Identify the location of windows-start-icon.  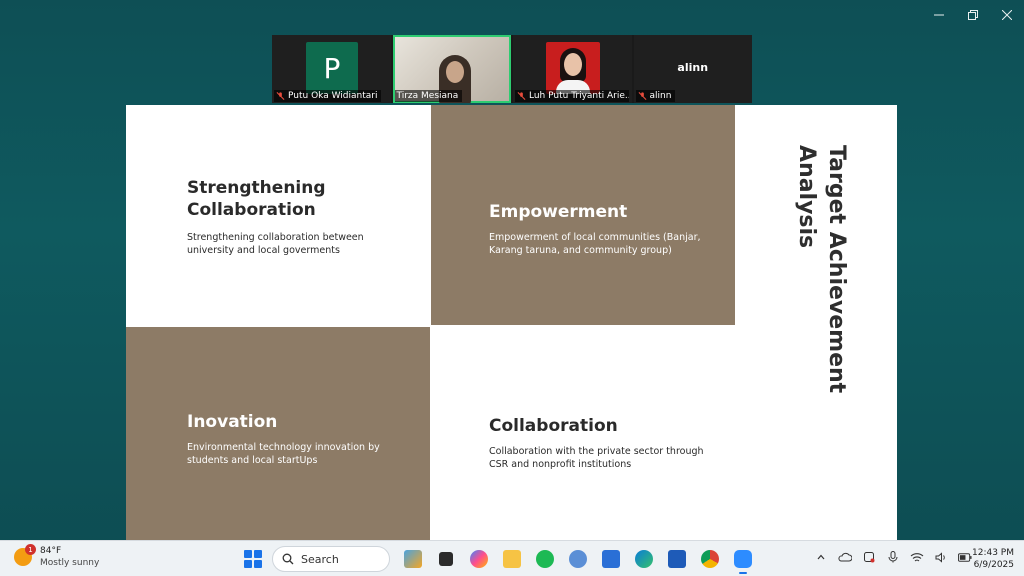
(253, 559).